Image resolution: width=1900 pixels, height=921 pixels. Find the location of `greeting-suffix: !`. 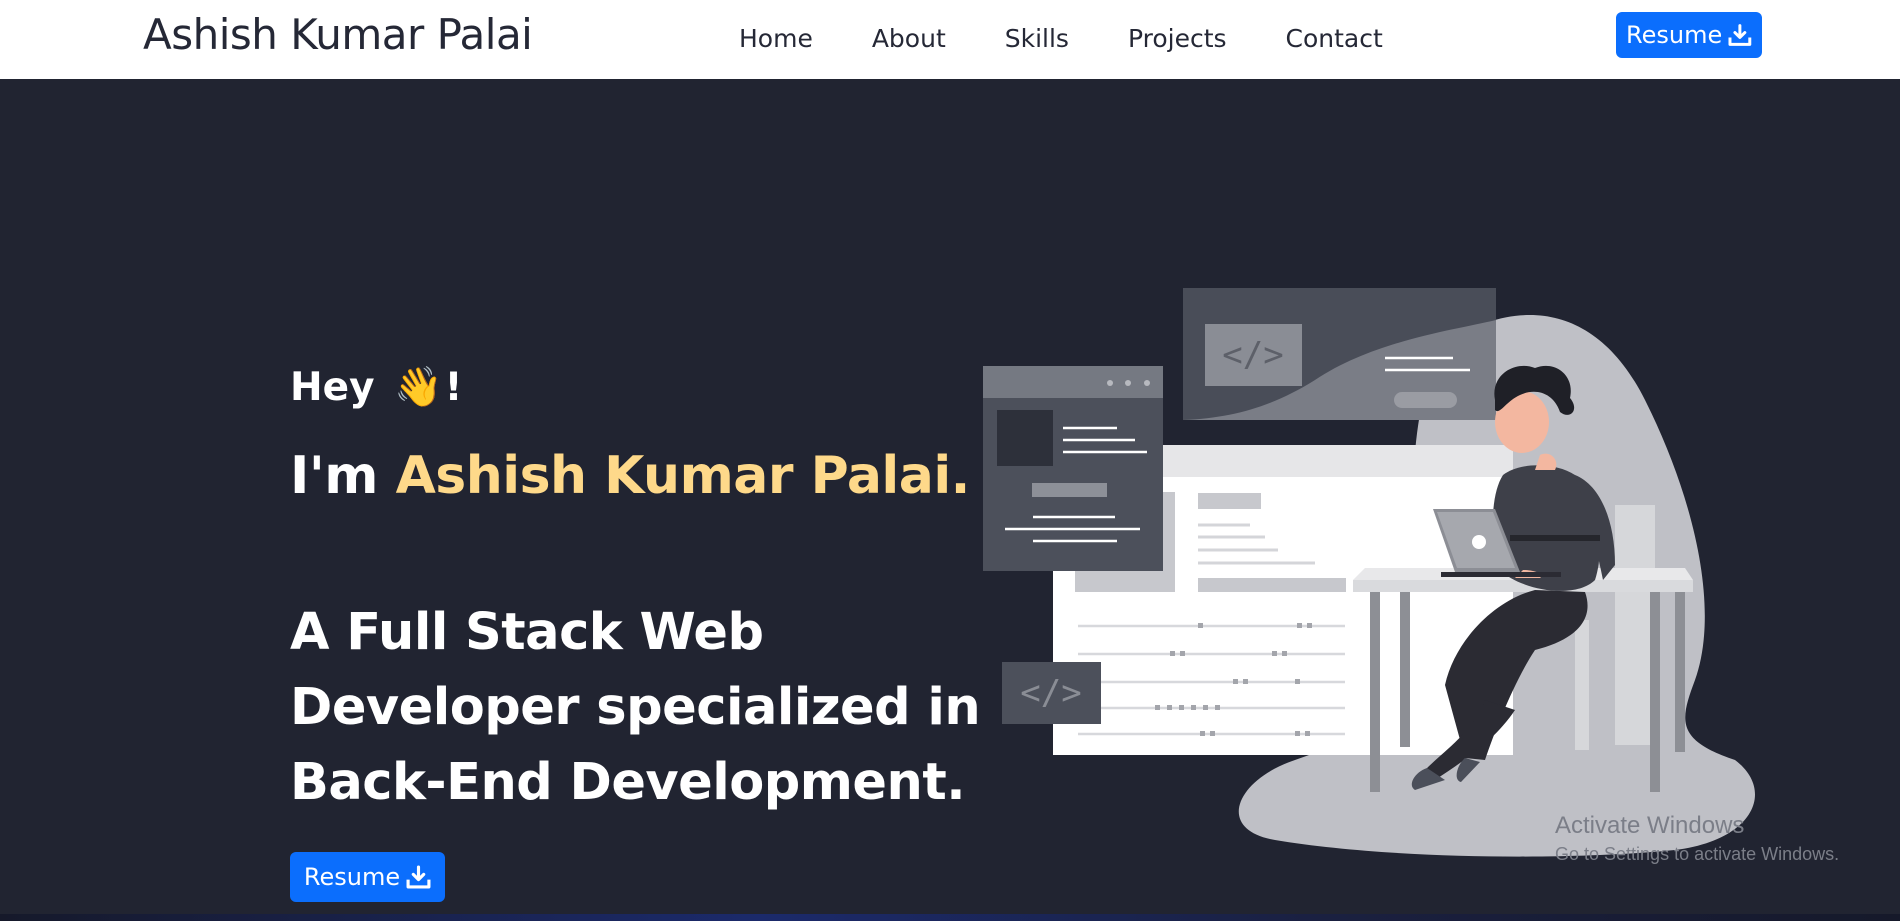

greeting-suffix: ! is located at coordinates (453, 387).